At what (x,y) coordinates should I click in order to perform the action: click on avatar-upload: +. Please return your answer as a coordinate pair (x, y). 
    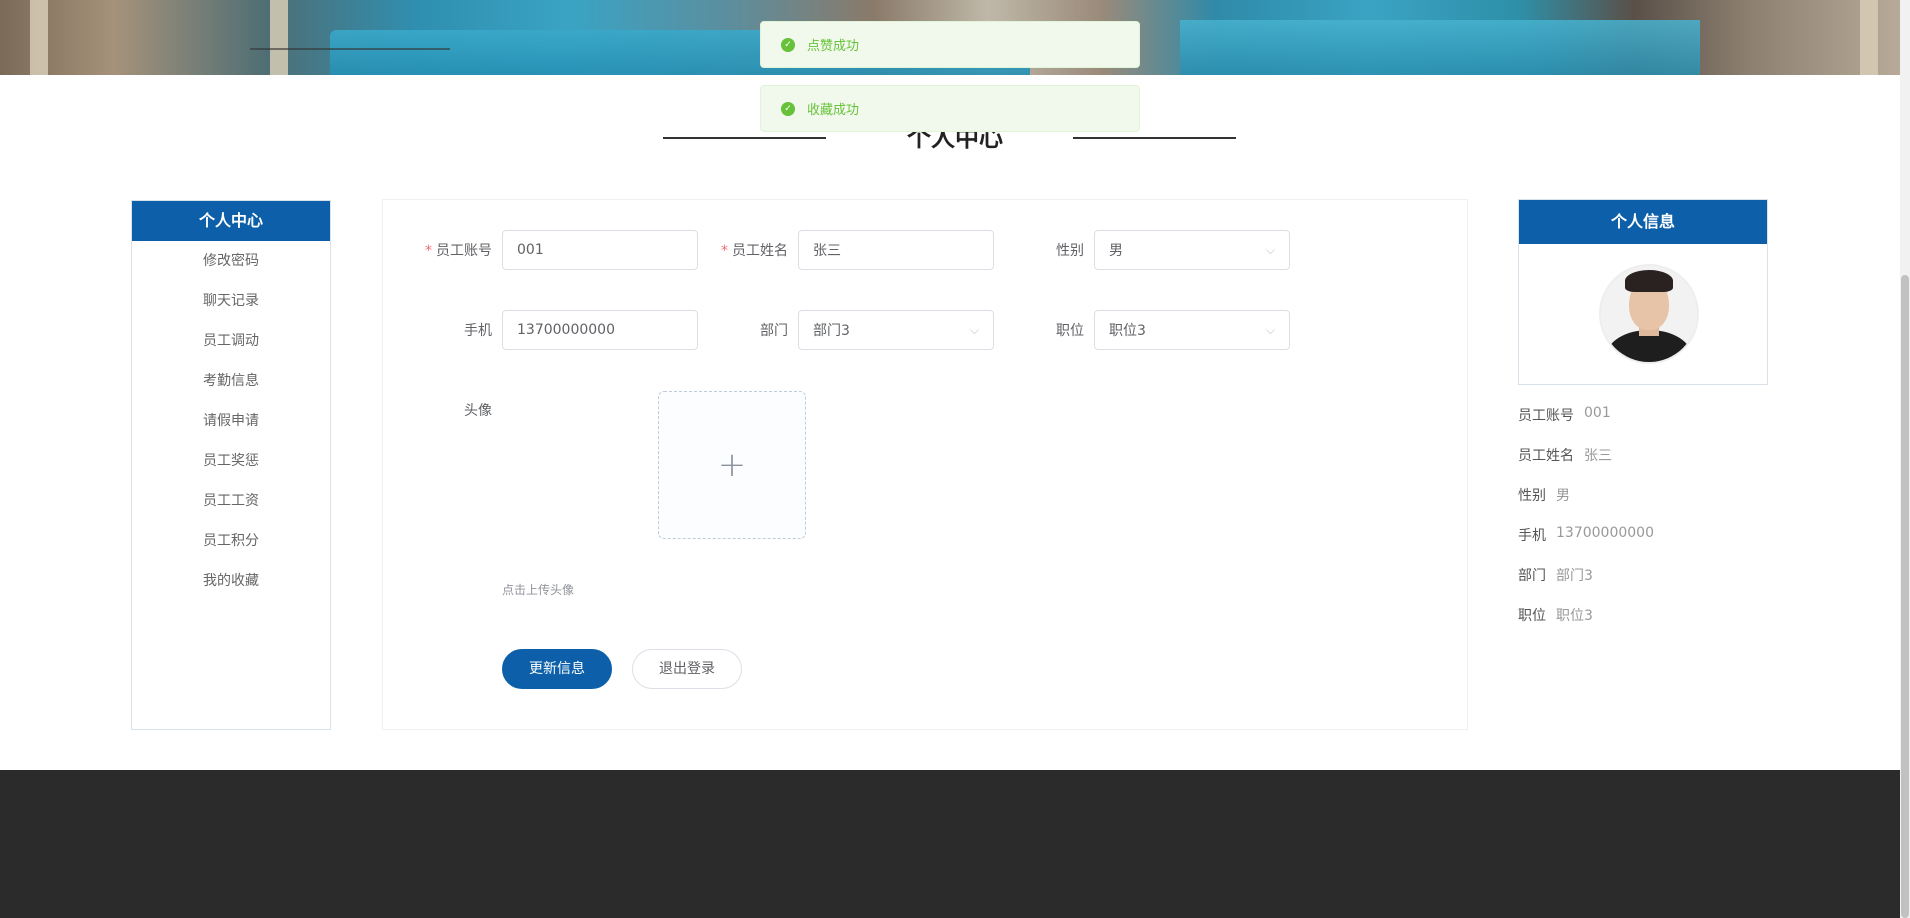
    Looking at the image, I should click on (732, 465).